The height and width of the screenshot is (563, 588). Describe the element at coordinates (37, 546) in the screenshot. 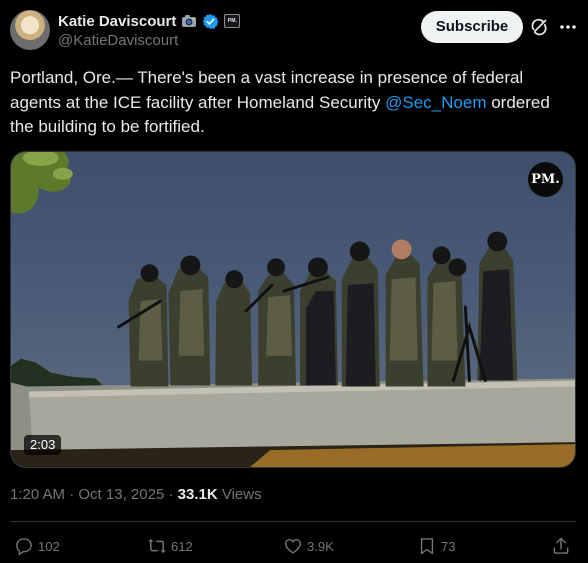

I see `reply-button: 102` at that location.